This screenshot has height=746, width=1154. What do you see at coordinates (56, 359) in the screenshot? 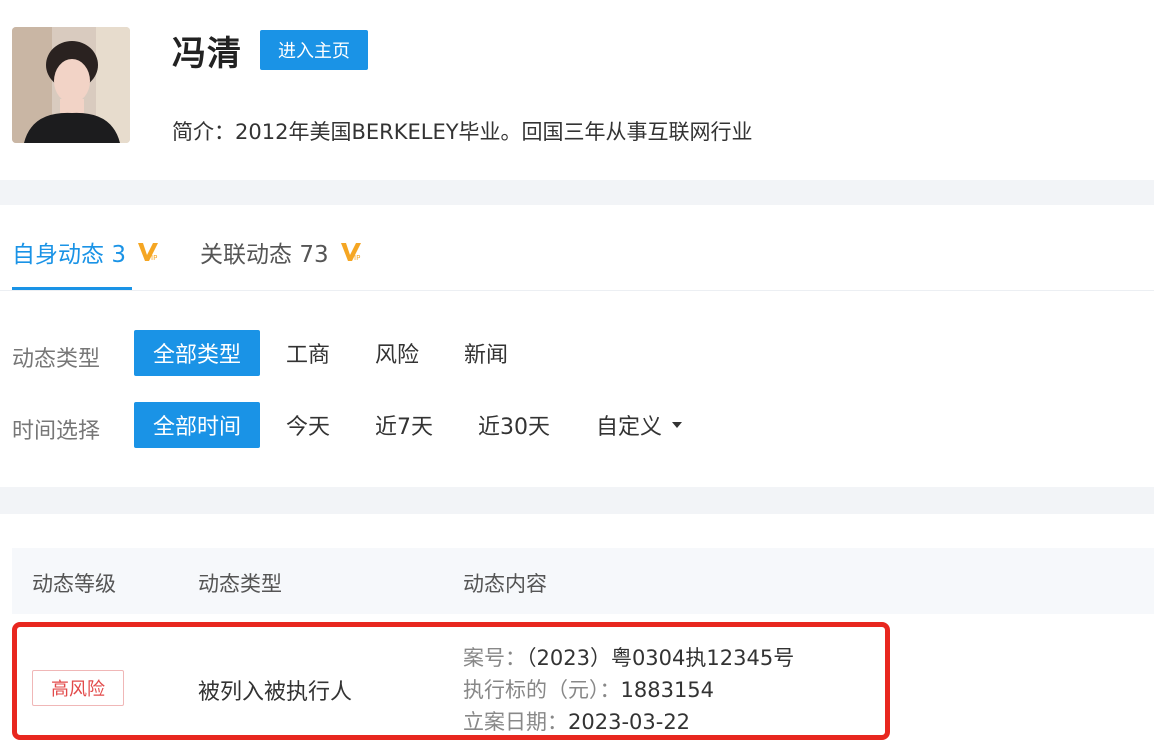
I see `filter-type-label: 动态类型` at bounding box center [56, 359].